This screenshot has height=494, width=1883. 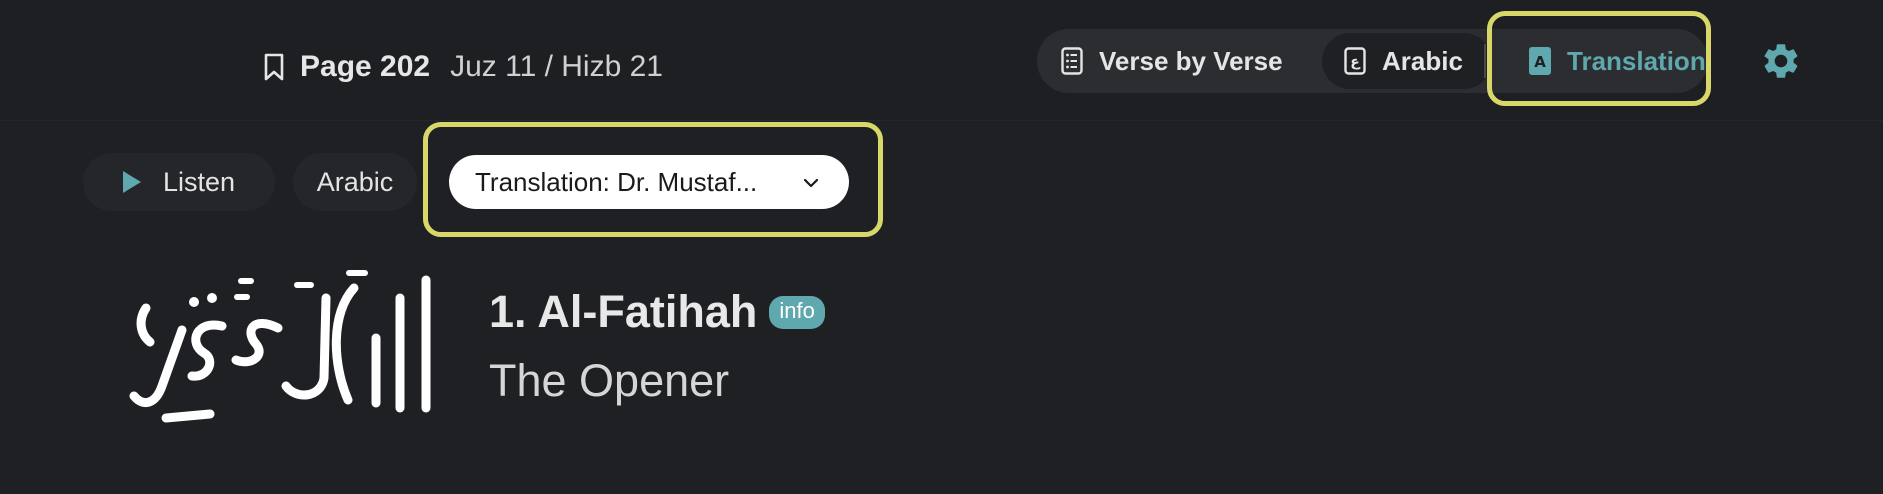 I want to click on arabic-button: Arabic, so click(x=355, y=182).